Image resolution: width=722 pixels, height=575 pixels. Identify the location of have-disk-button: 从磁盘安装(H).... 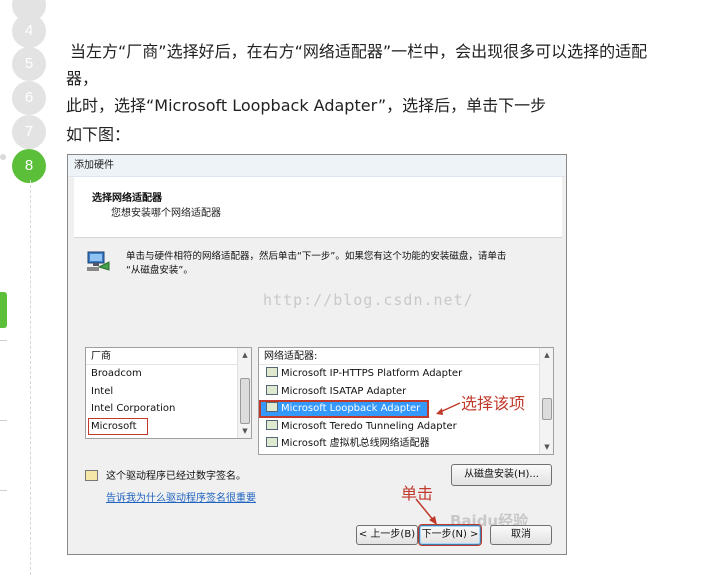
(501, 475).